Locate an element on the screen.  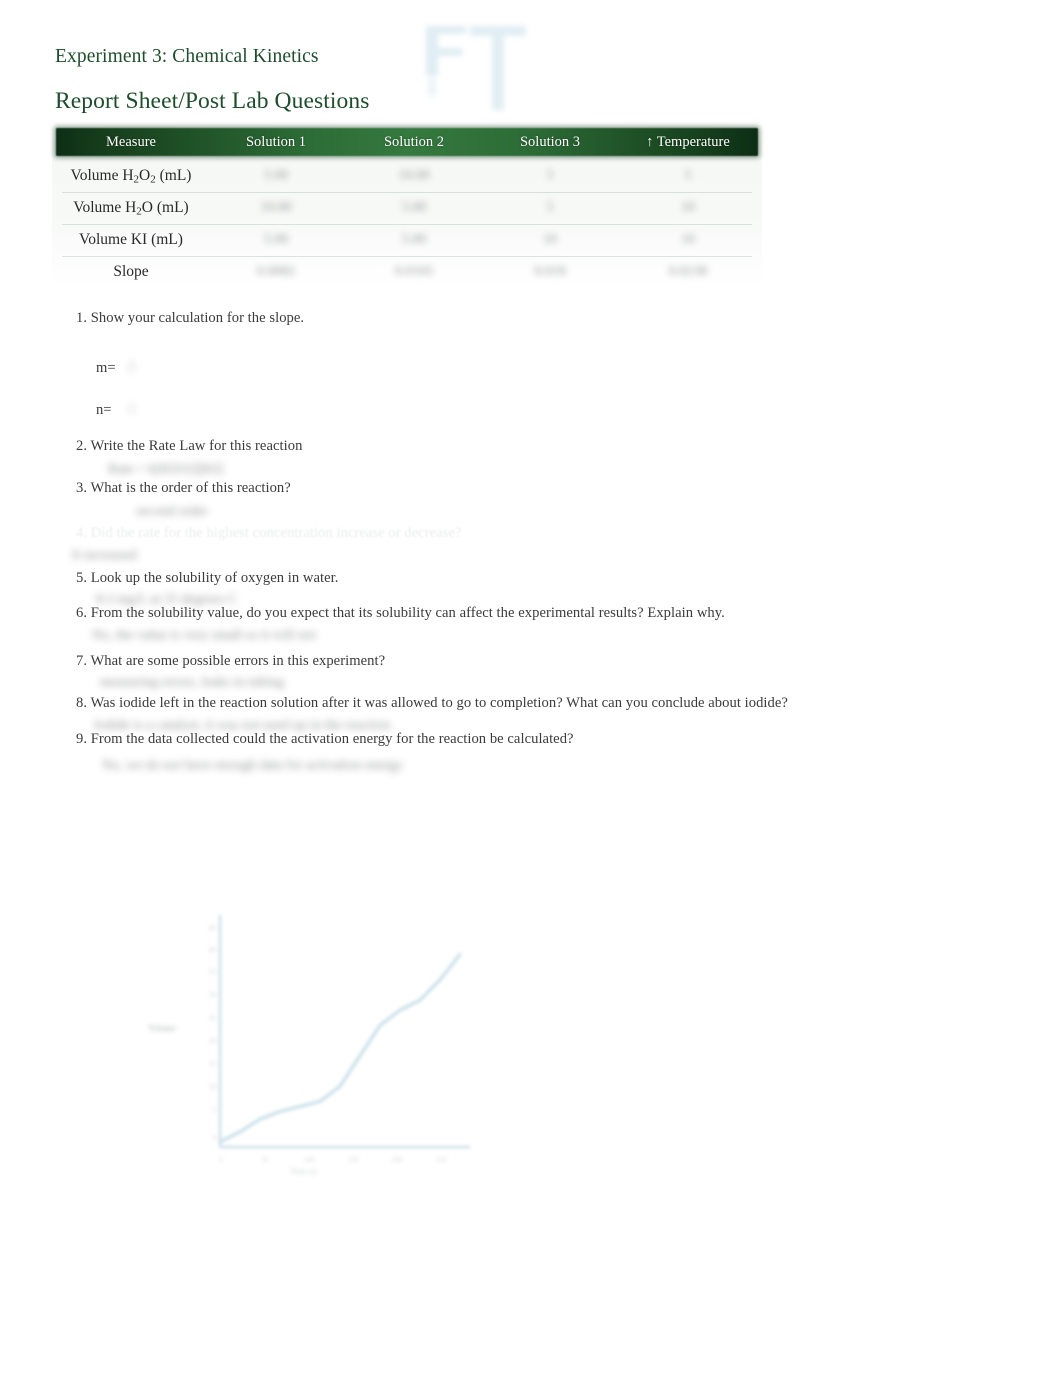
question-3: 3. What is the order of this reaction? is located at coordinates (183, 488).